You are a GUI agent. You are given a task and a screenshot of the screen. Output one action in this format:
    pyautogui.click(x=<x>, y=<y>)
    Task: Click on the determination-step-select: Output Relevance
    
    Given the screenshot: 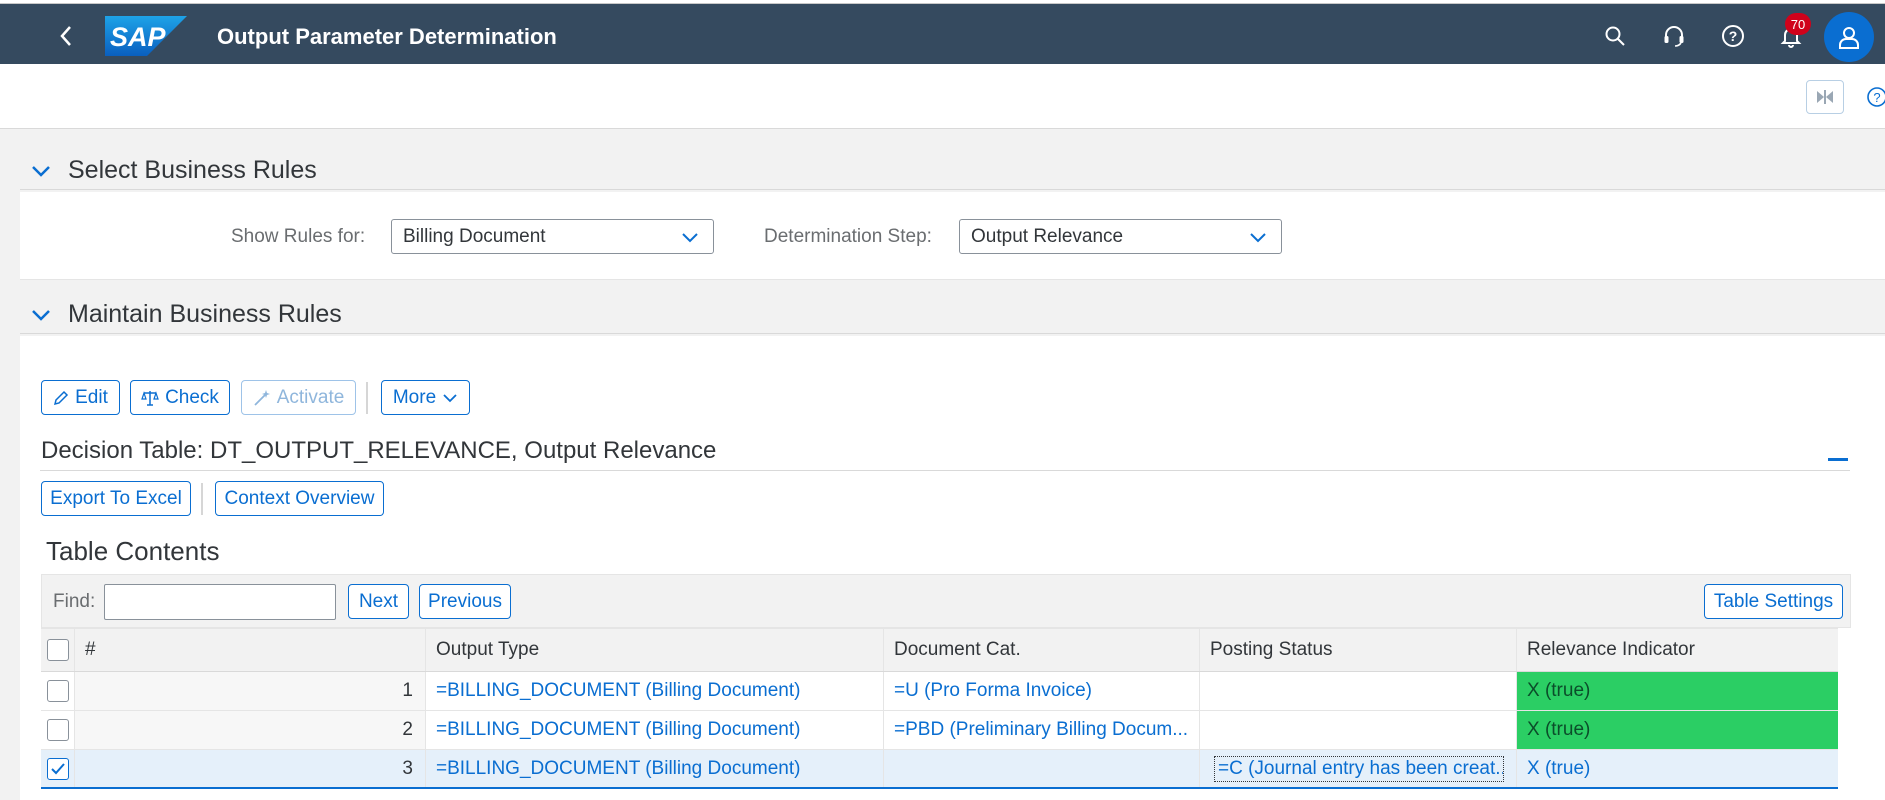 What is the action you would take?
    pyautogui.click(x=1120, y=236)
    